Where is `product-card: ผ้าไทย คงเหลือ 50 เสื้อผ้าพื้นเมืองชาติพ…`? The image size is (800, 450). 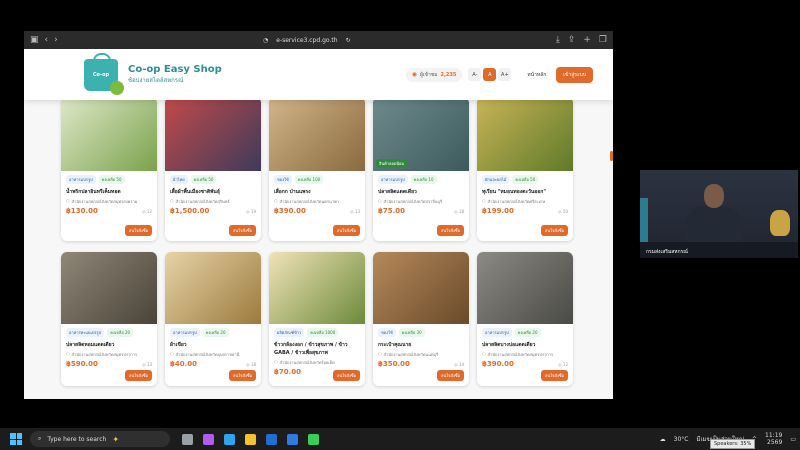
product-card: ผ้าไทย คงเหลือ 50 เสื้อผ้าพื้นเมืองชาติพ… is located at coordinates (213, 169).